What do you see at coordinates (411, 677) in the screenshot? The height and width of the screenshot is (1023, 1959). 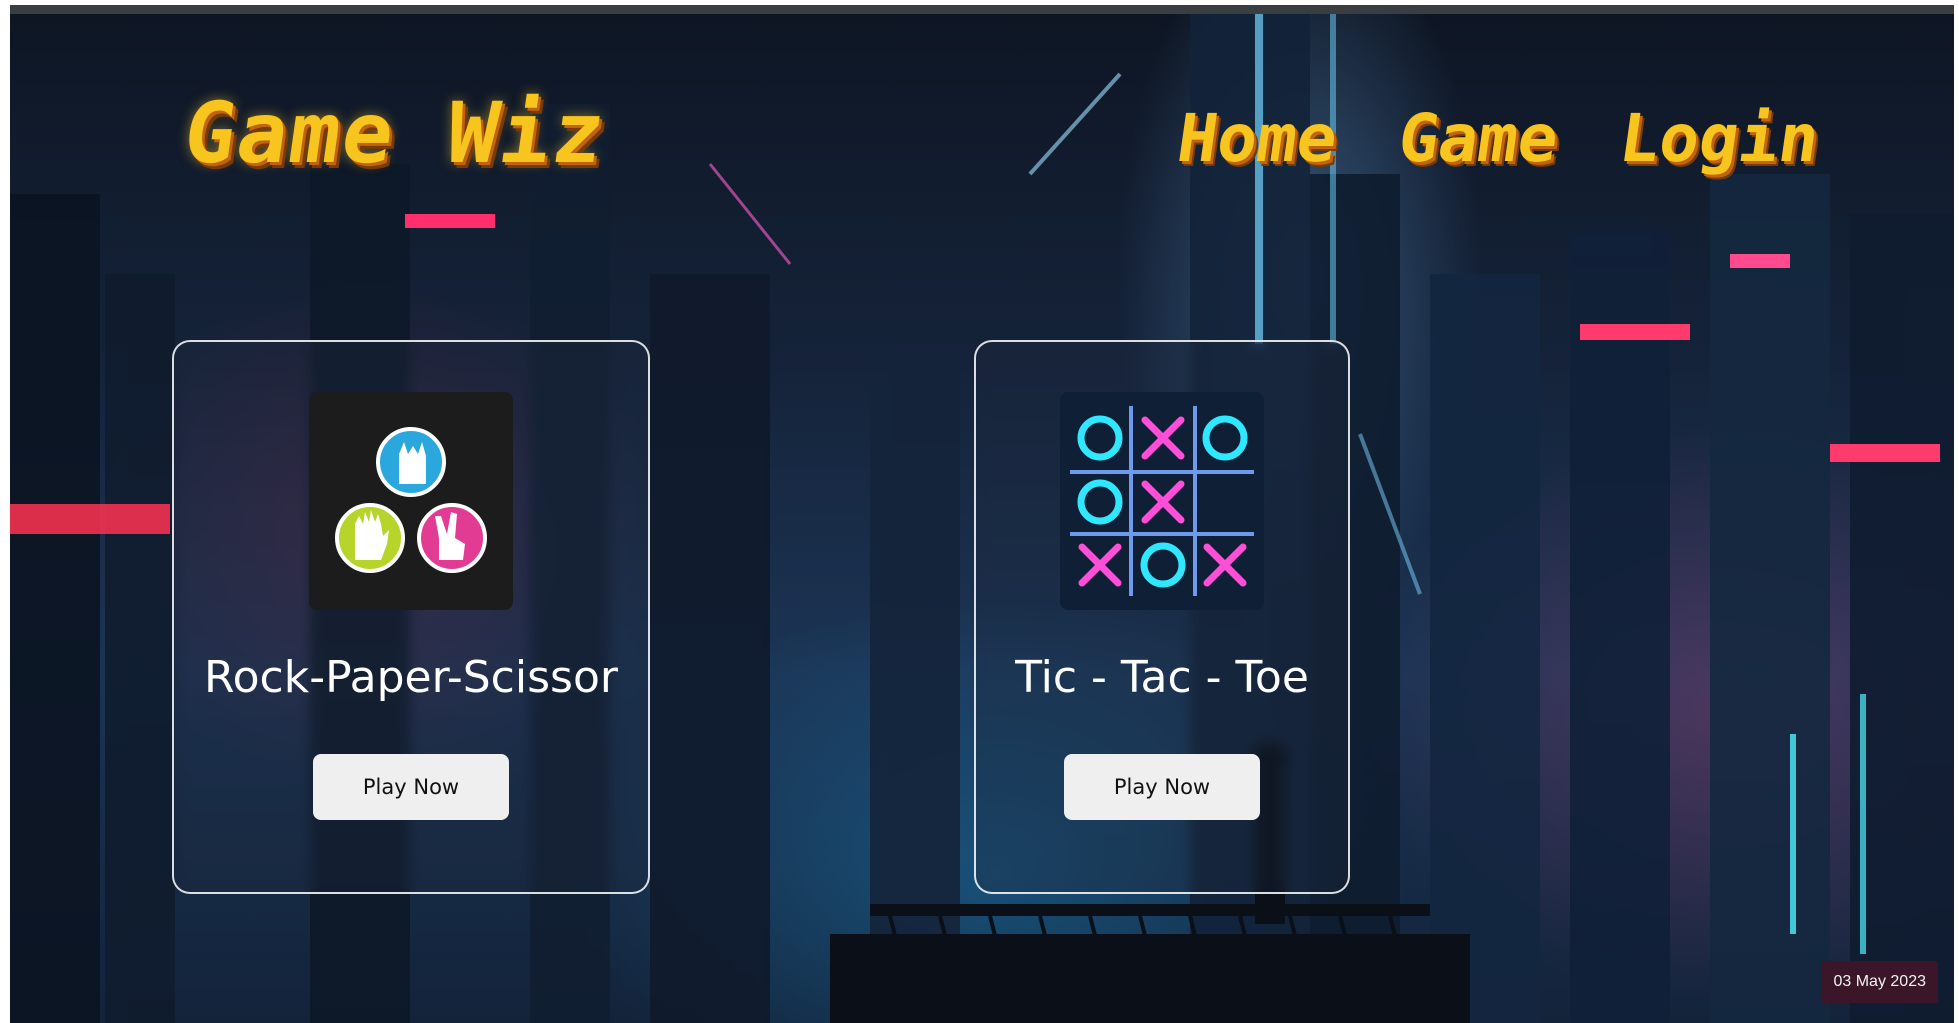 I see `game-title: Rock-Paper-Scissor` at bounding box center [411, 677].